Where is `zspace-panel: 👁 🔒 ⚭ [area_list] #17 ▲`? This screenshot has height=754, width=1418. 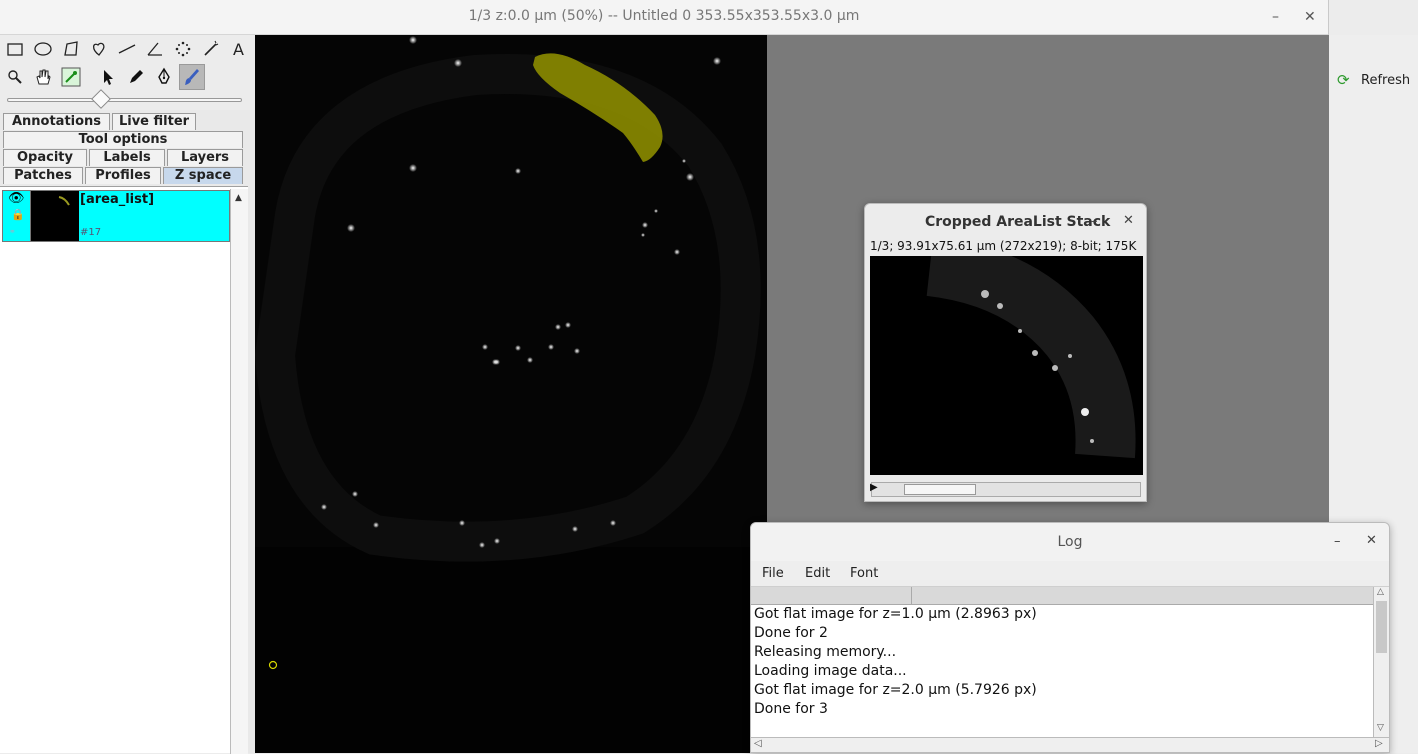
zspace-panel: 👁 🔒 ⚭ [area_list] #17 ▲ is located at coordinates (124, 470).